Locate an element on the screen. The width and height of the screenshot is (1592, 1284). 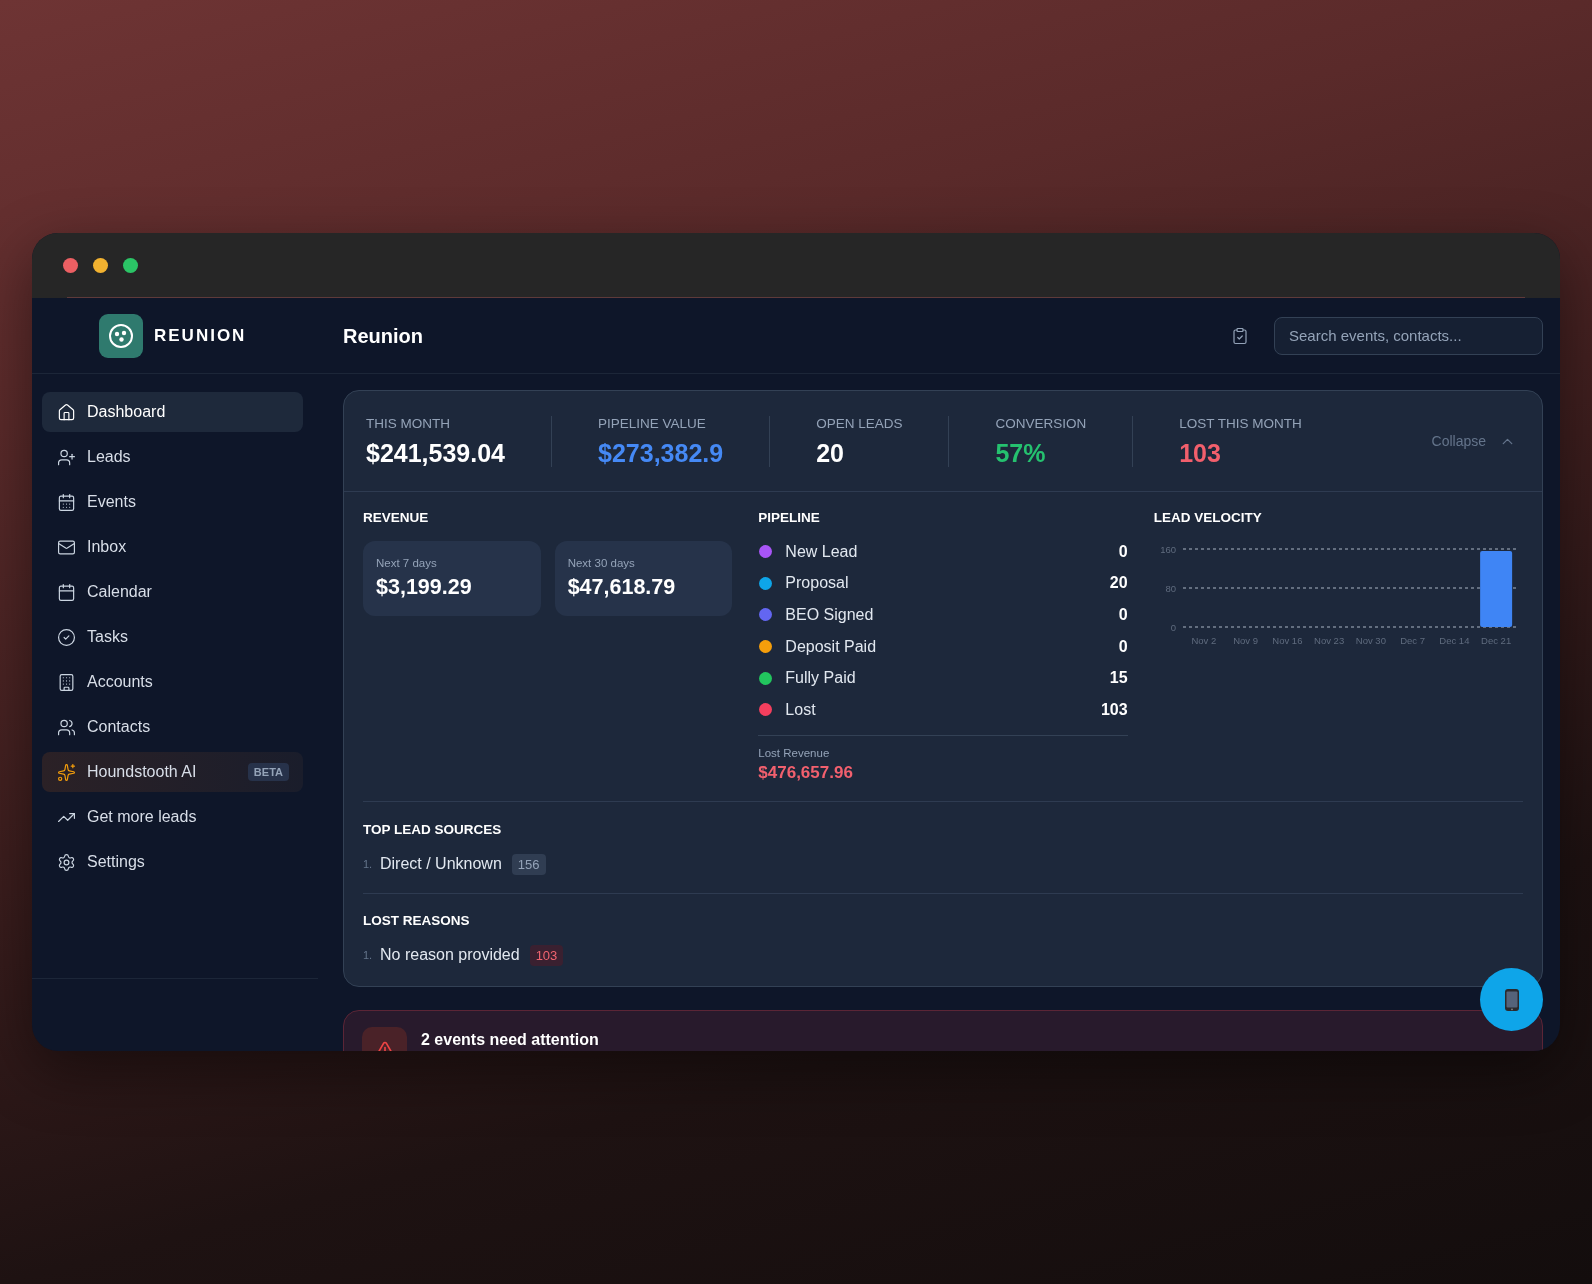
stage-label: Deposit Paid is located at coordinates (831, 646).